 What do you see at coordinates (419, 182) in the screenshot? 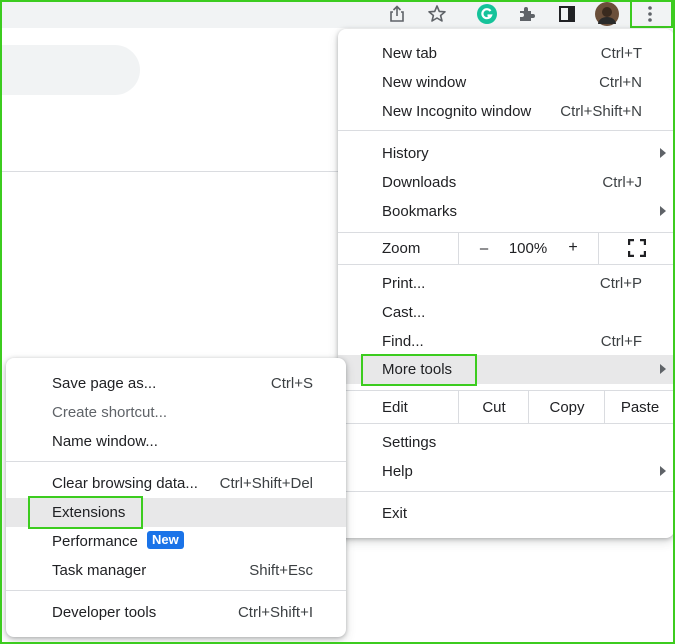
I see `downloads-label: Downloads` at bounding box center [419, 182].